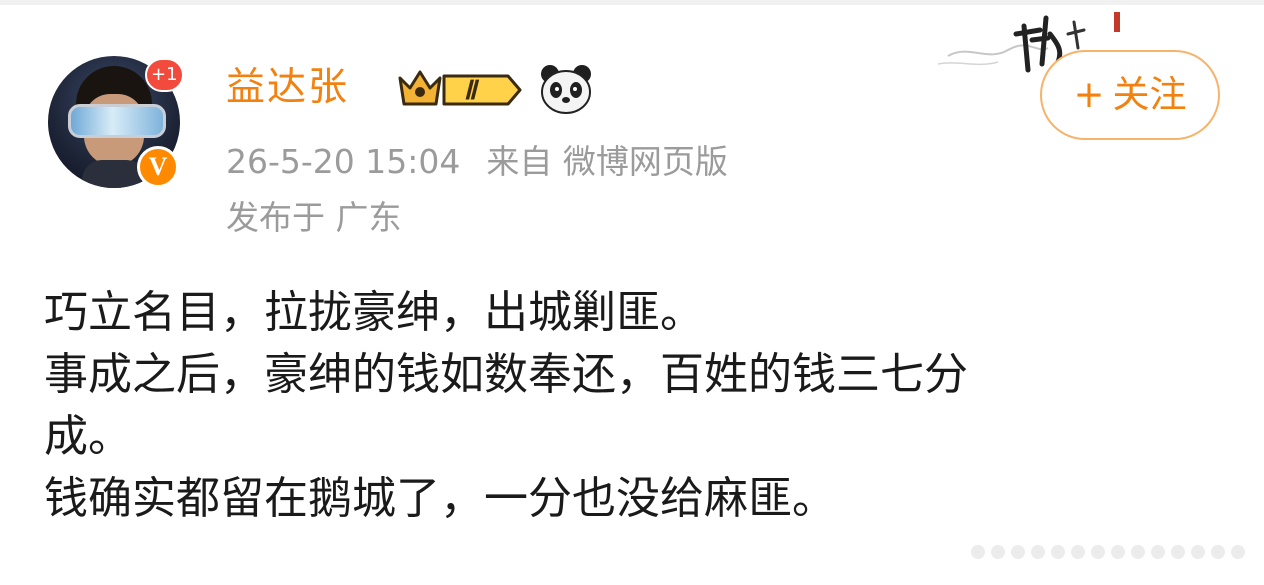 The width and height of the screenshot is (1264, 585). What do you see at coordinates (287, 88) in the screenshot?
I see `author-name: 益达张` at bounding box center [287, 88].